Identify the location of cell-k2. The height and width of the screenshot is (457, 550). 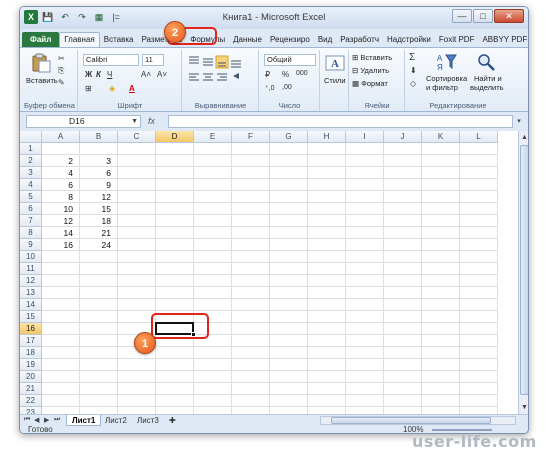
(441, 161).